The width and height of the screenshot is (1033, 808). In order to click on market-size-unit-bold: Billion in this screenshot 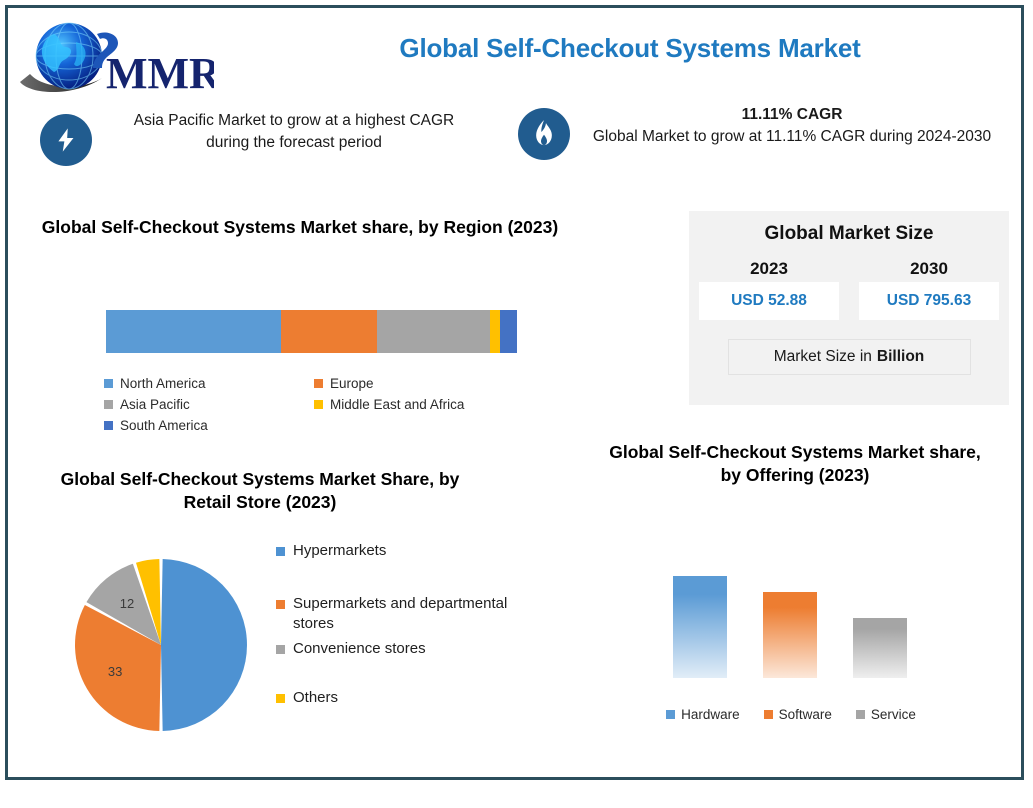, I will do `click(900, 356)`.